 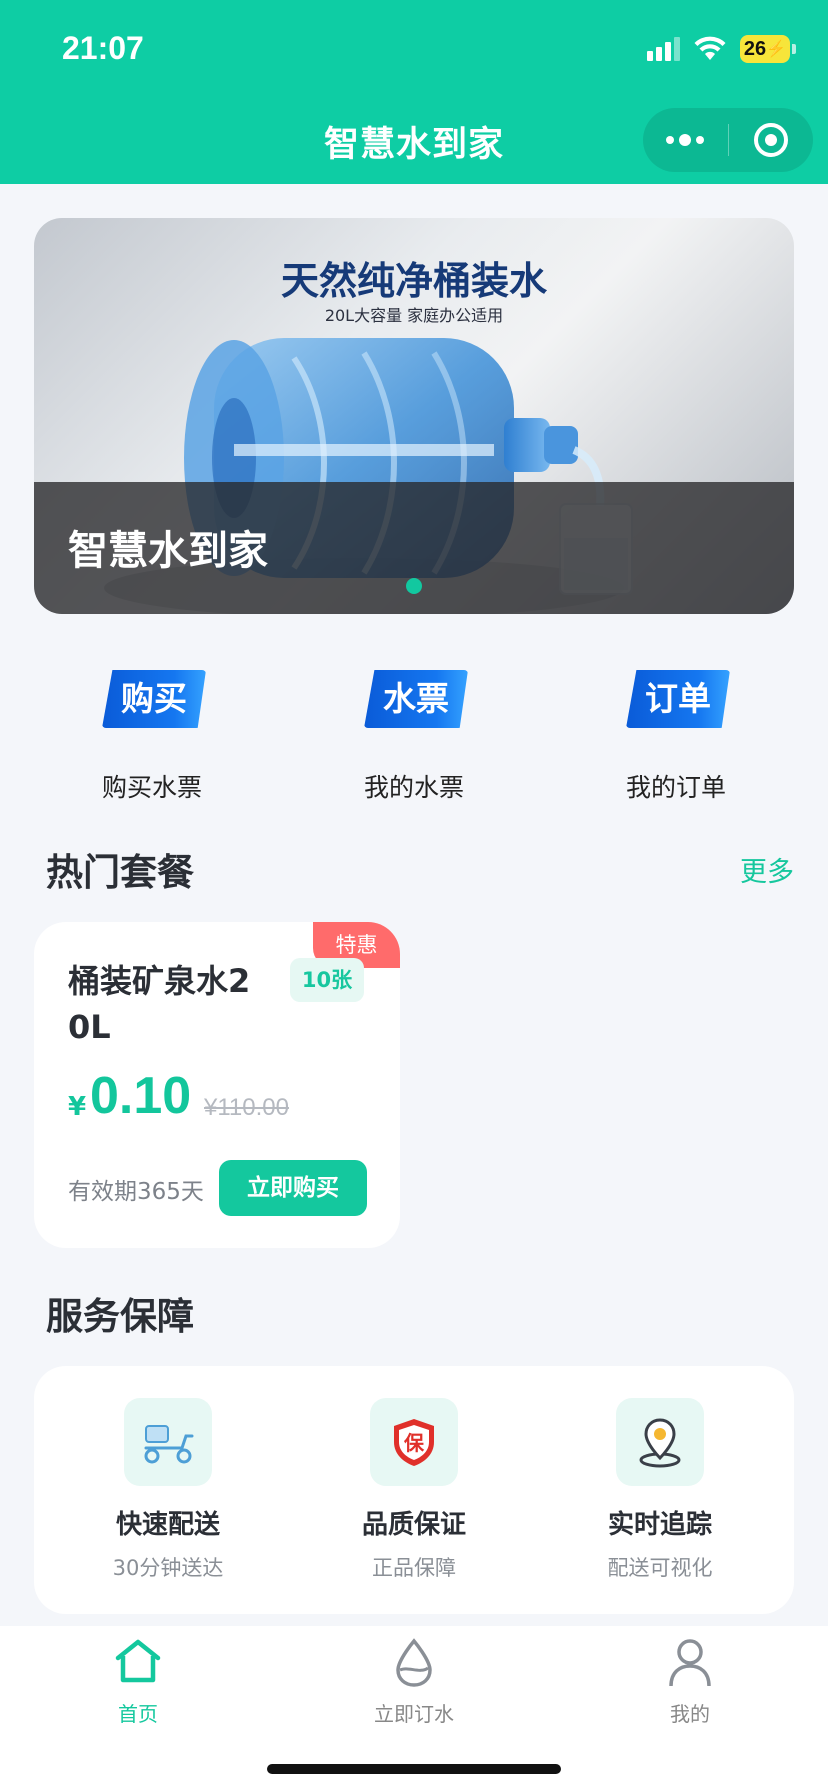 What do you see at coordinates (120, 1316) in the screenshot?
I see `service-title: 服务保障` at bounding box center [120, 1316].